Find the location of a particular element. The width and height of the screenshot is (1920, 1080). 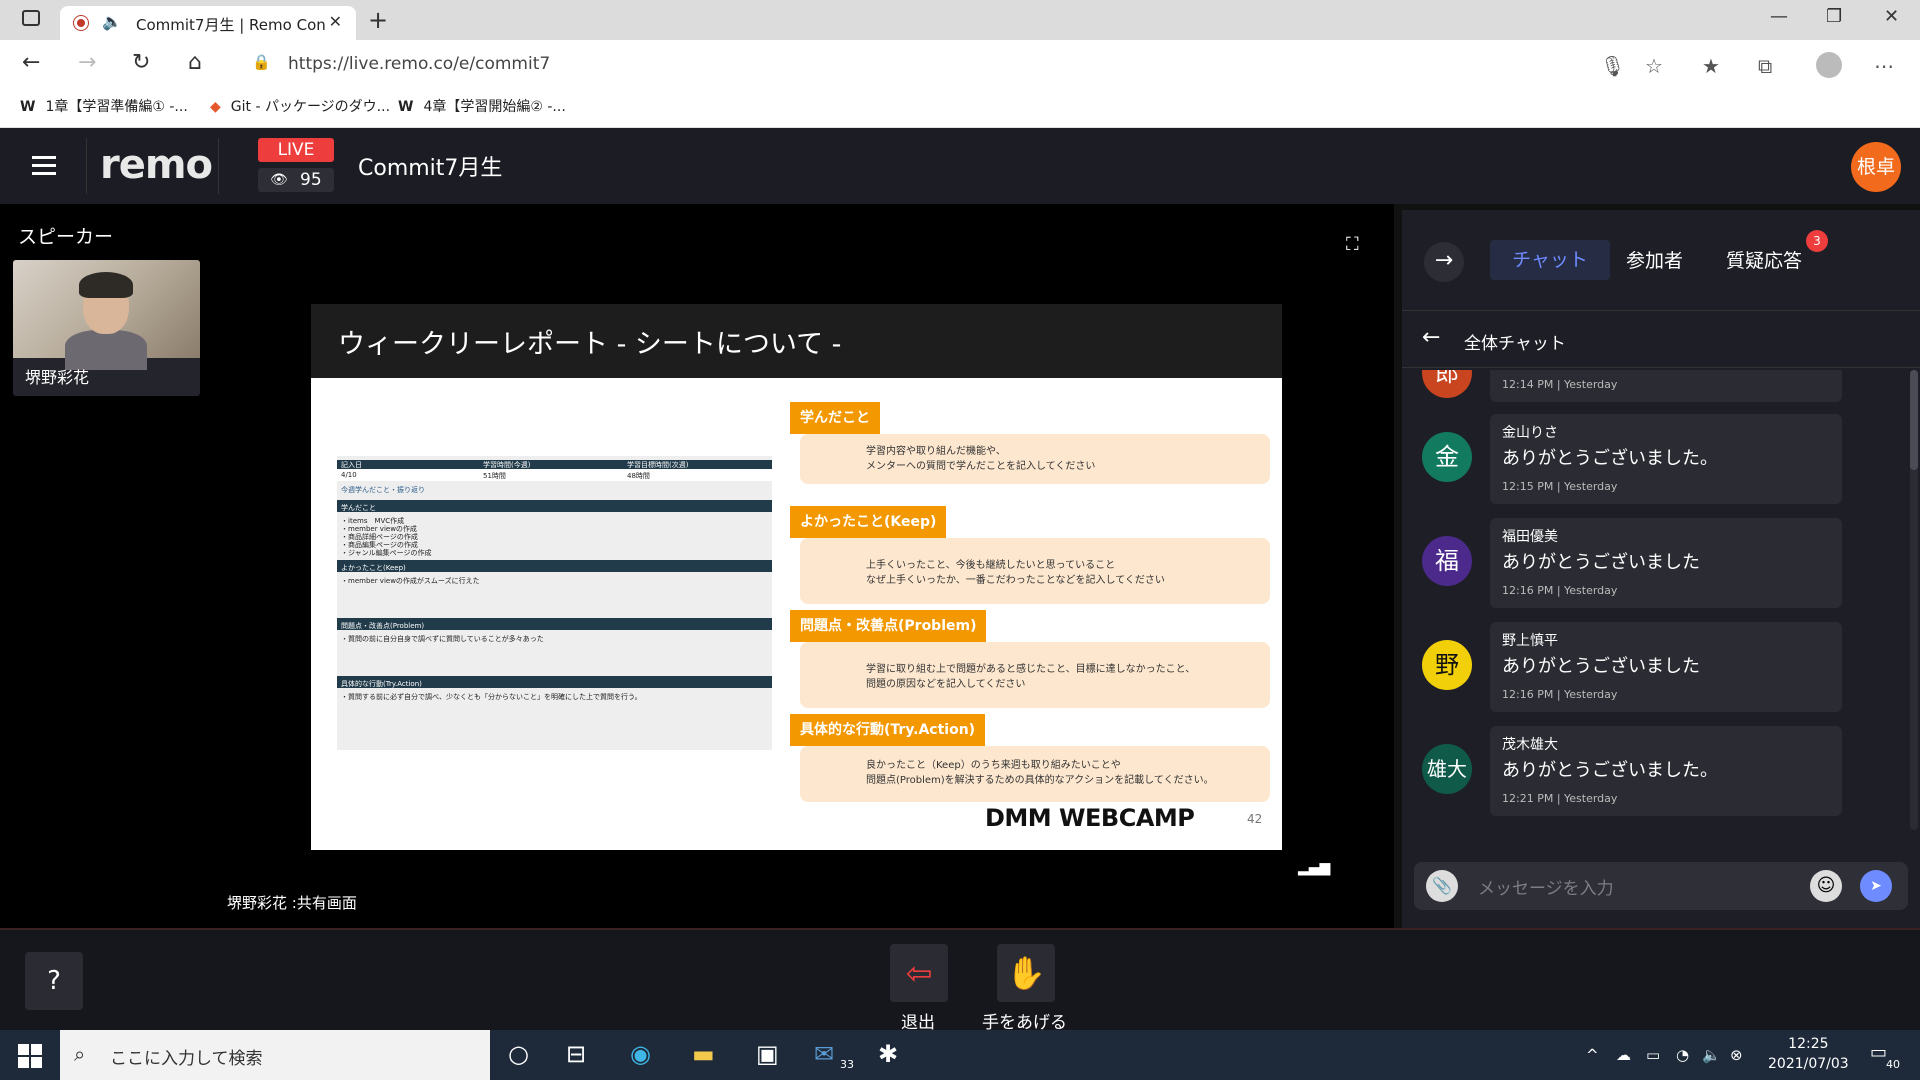

tab-participants: 参加者 is located at coordinates (1654, 259).